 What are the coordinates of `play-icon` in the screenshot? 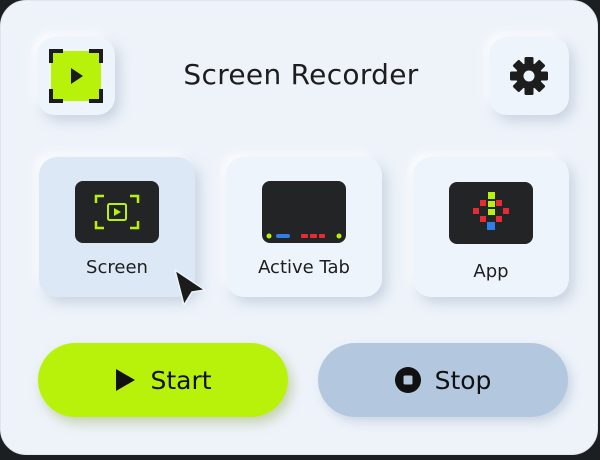 It's located at (126, 380).